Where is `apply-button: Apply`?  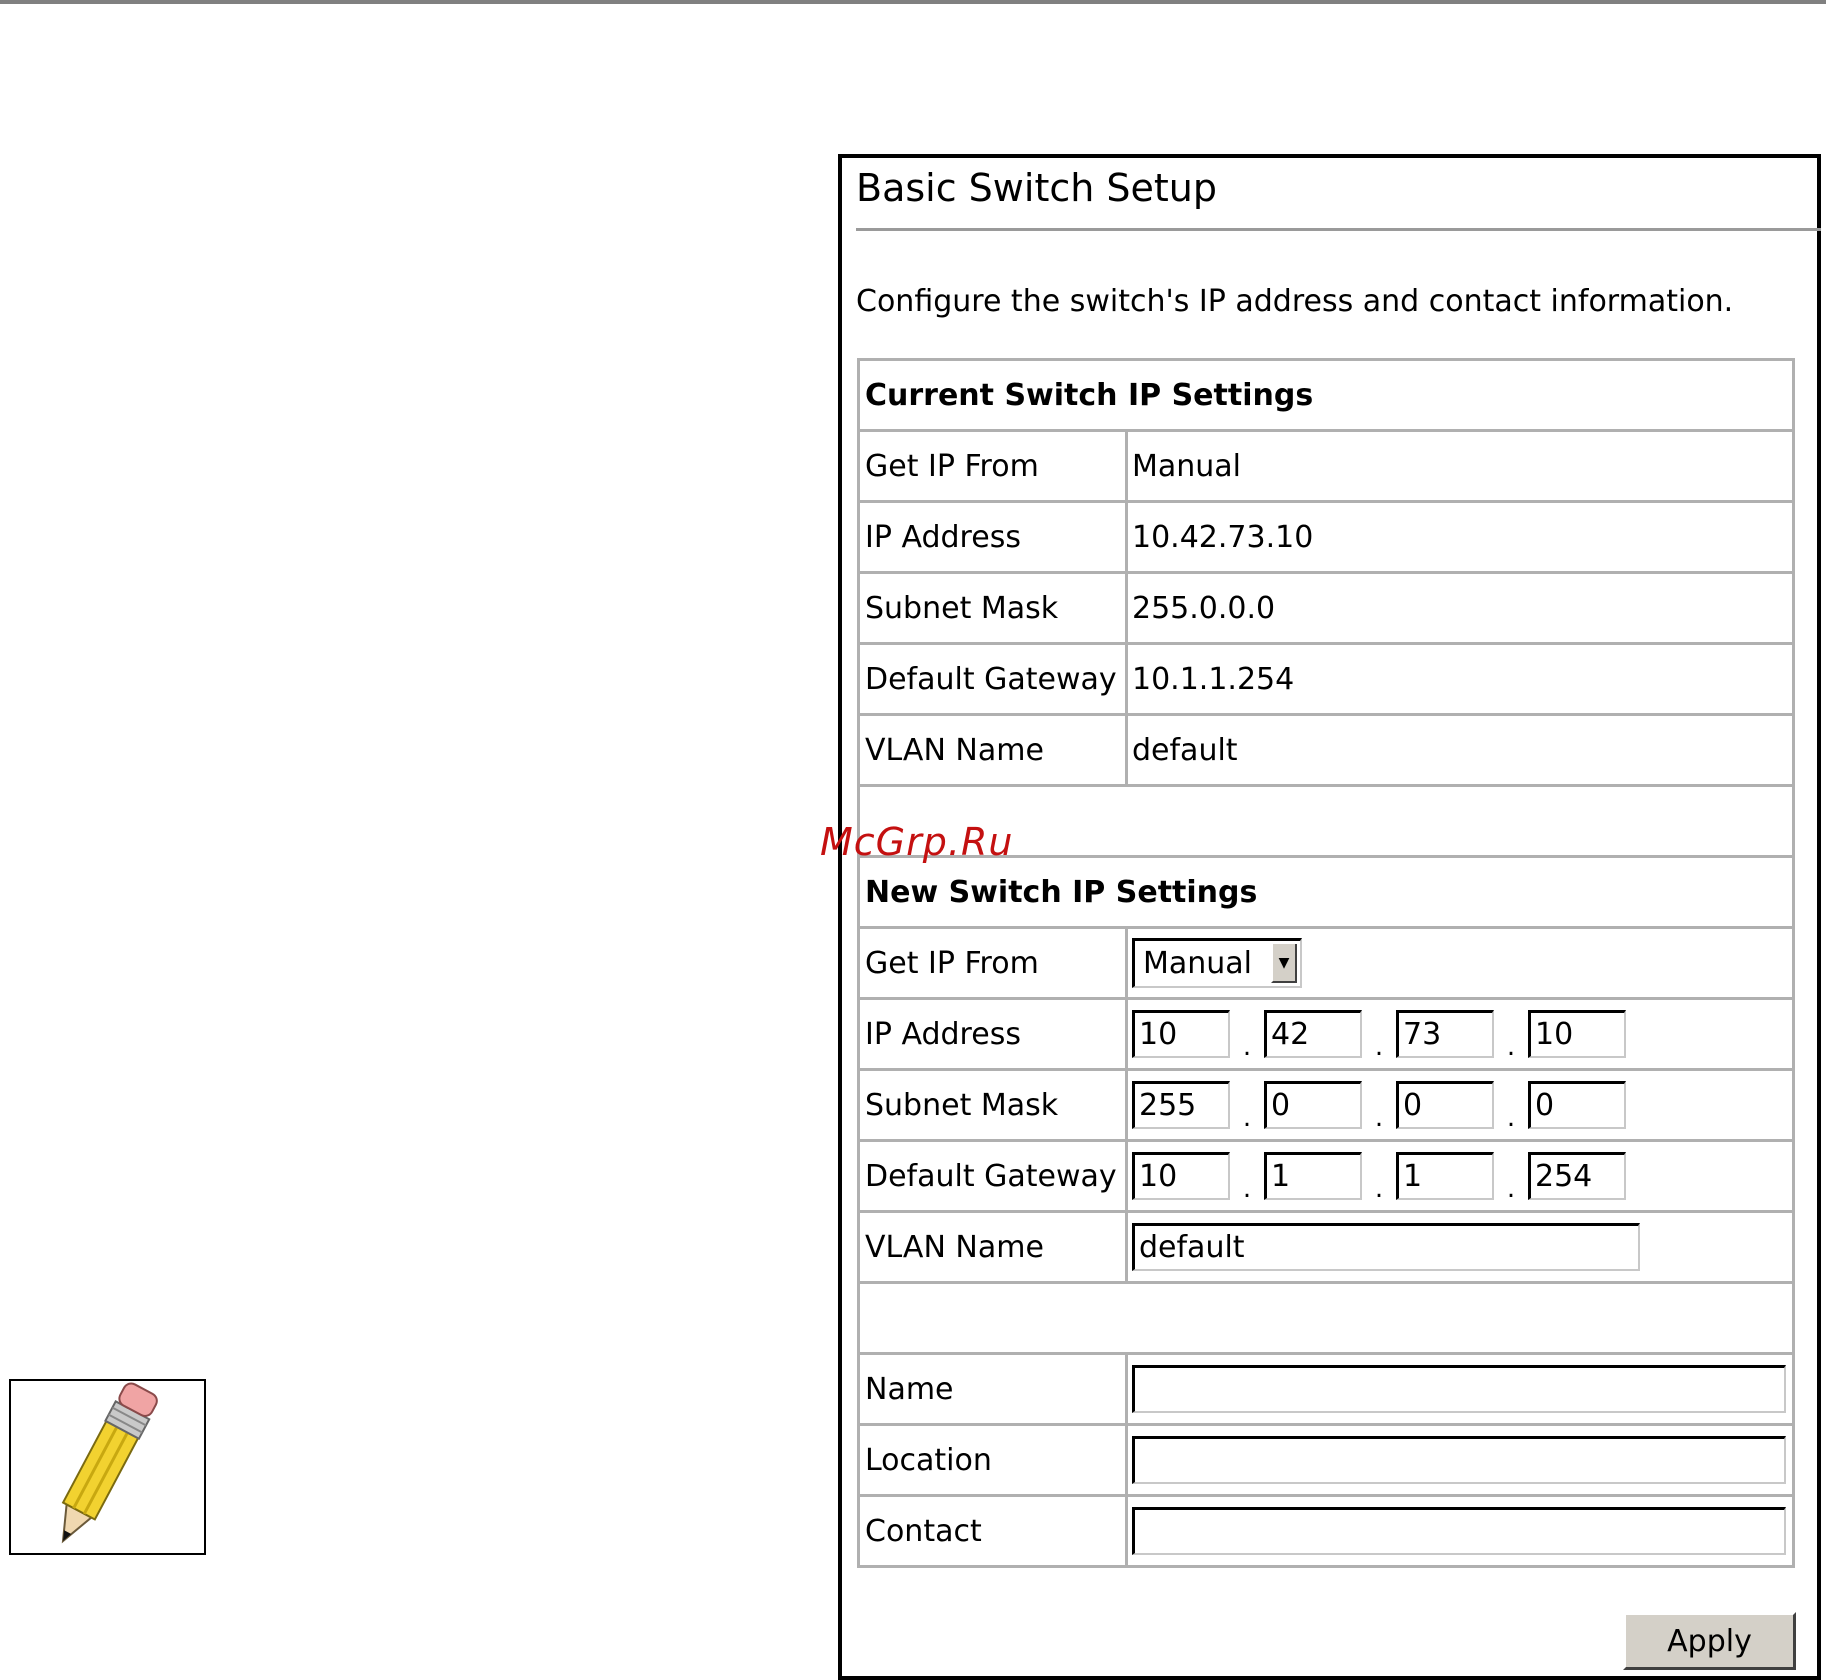 apply-button: Apply is located at coordinates (1709, 1641).